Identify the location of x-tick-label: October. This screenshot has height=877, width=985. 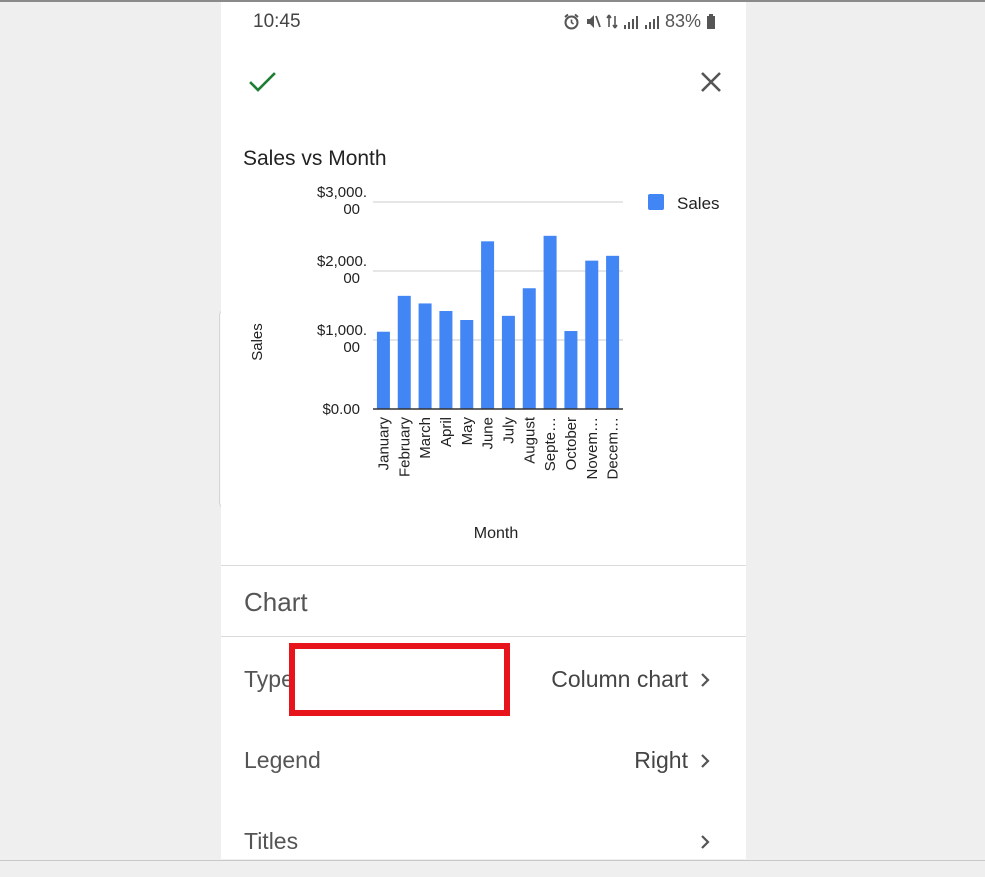
(571, 443).